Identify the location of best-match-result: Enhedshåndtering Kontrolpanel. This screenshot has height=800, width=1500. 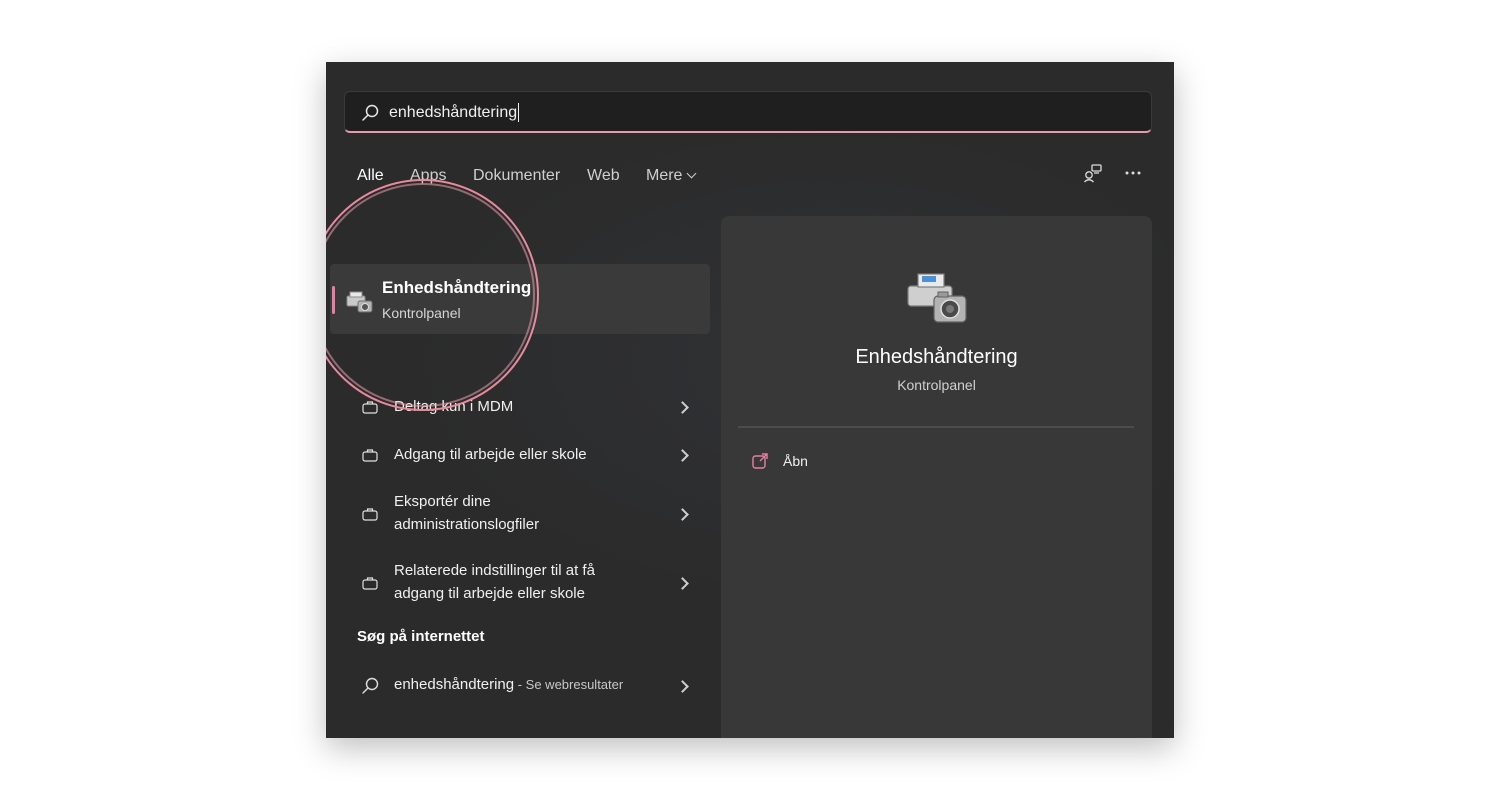
(520, 299).